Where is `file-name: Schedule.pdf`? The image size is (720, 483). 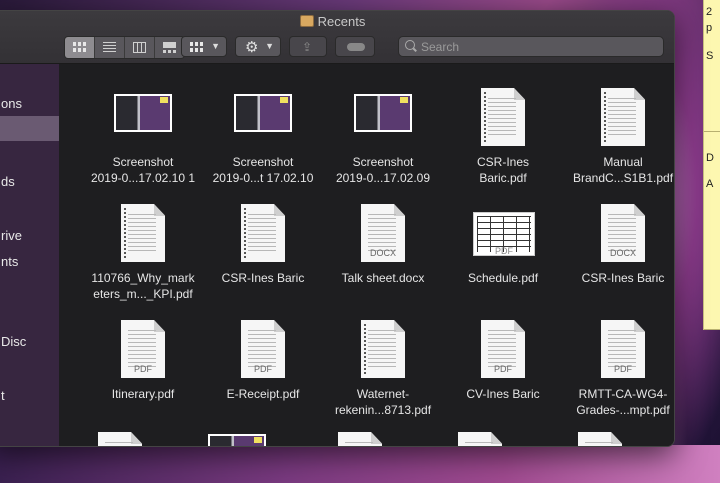 file-name: Schedule.pdf is located at coordinates (503, 278).